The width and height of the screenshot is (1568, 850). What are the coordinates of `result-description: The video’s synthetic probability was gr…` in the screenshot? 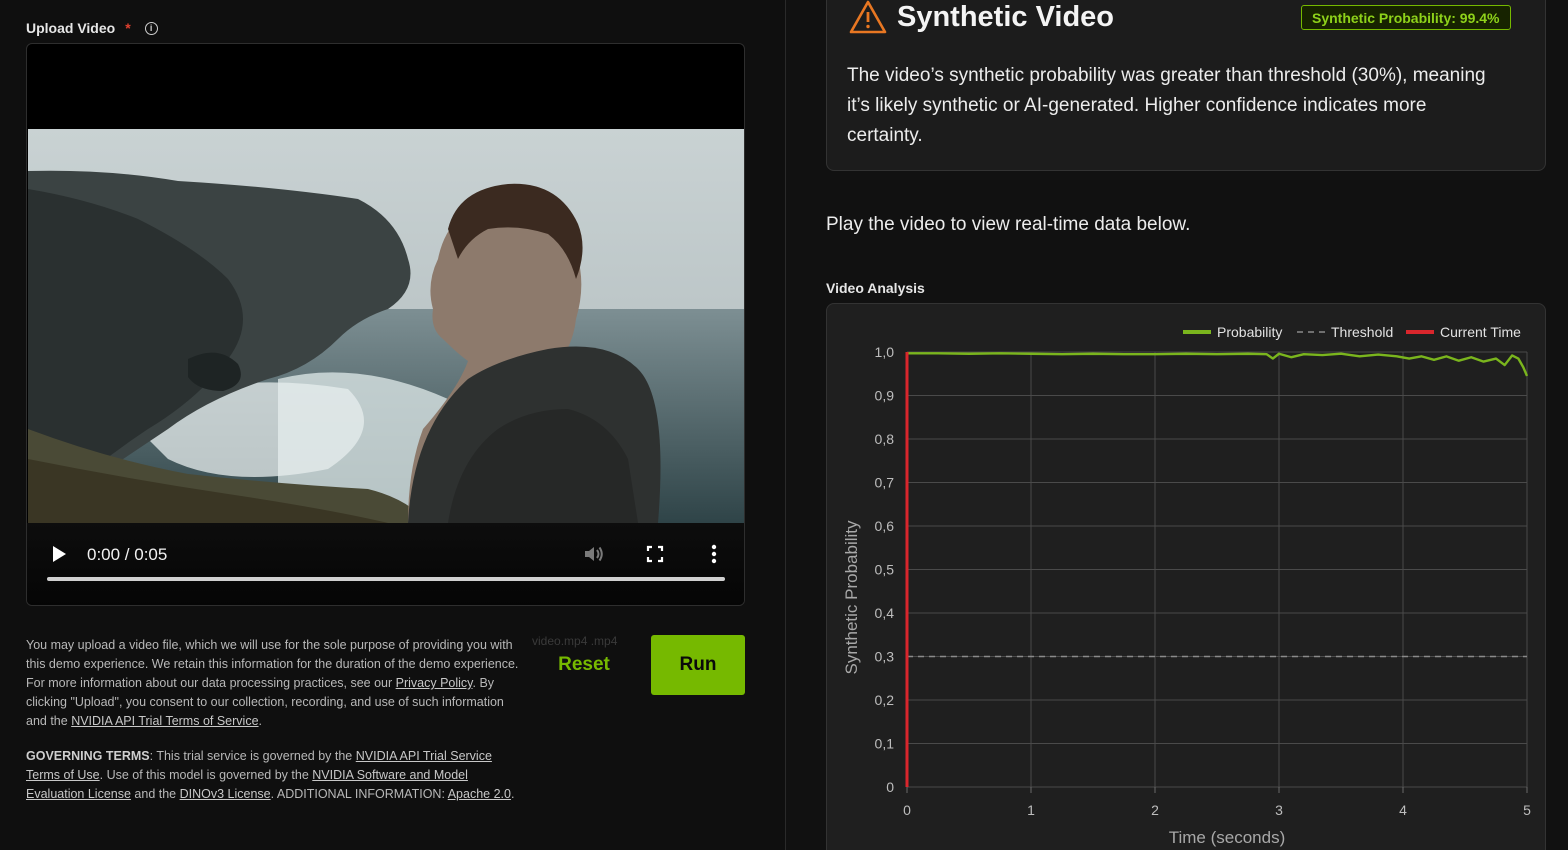 It's located at (1166, 105).